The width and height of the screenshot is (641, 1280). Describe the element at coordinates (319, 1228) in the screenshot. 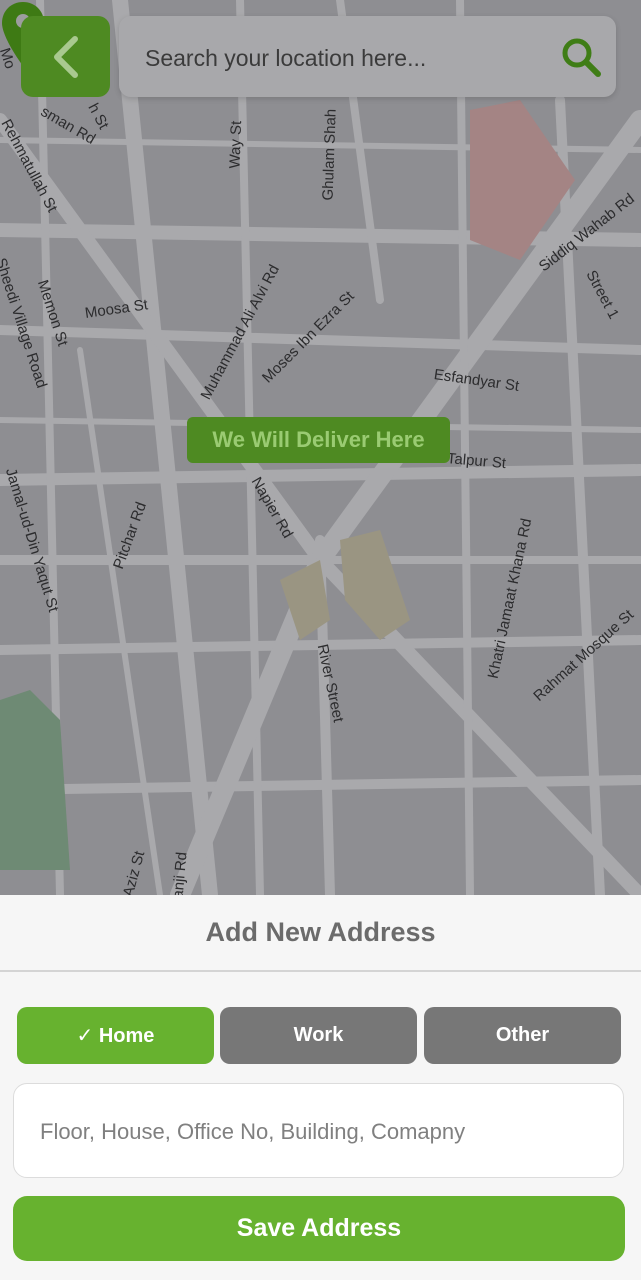

I see `save-address-button: Save Address` at that location.